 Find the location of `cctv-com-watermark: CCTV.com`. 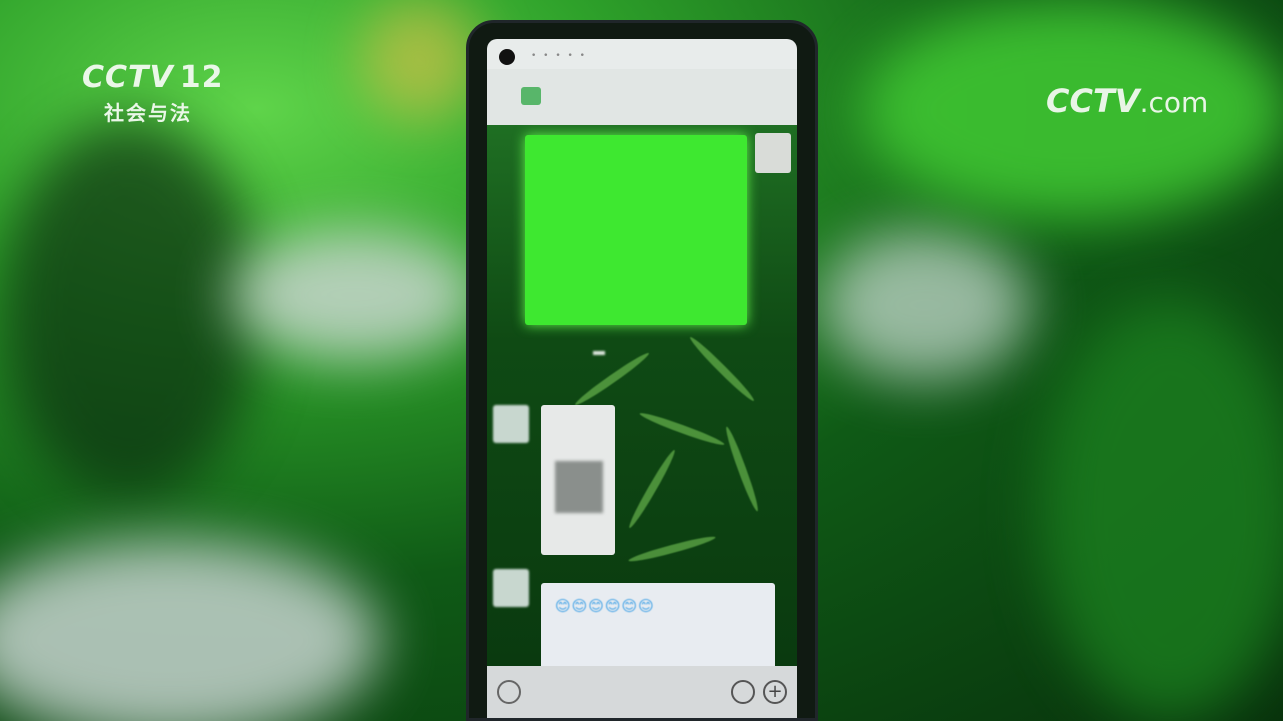

cctv-com-watermark: CCTV.com is located at coordinates (1127, 101).